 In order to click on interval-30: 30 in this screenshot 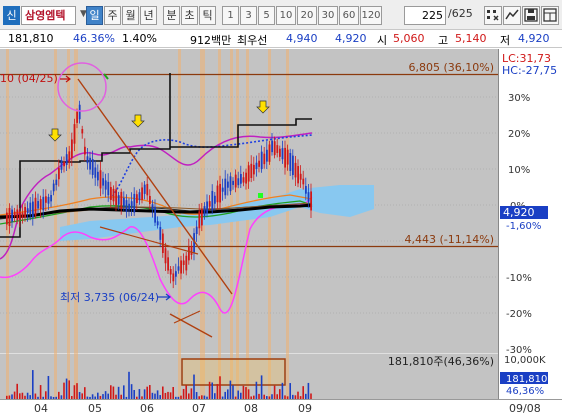, I will do `click(328, 15)`.